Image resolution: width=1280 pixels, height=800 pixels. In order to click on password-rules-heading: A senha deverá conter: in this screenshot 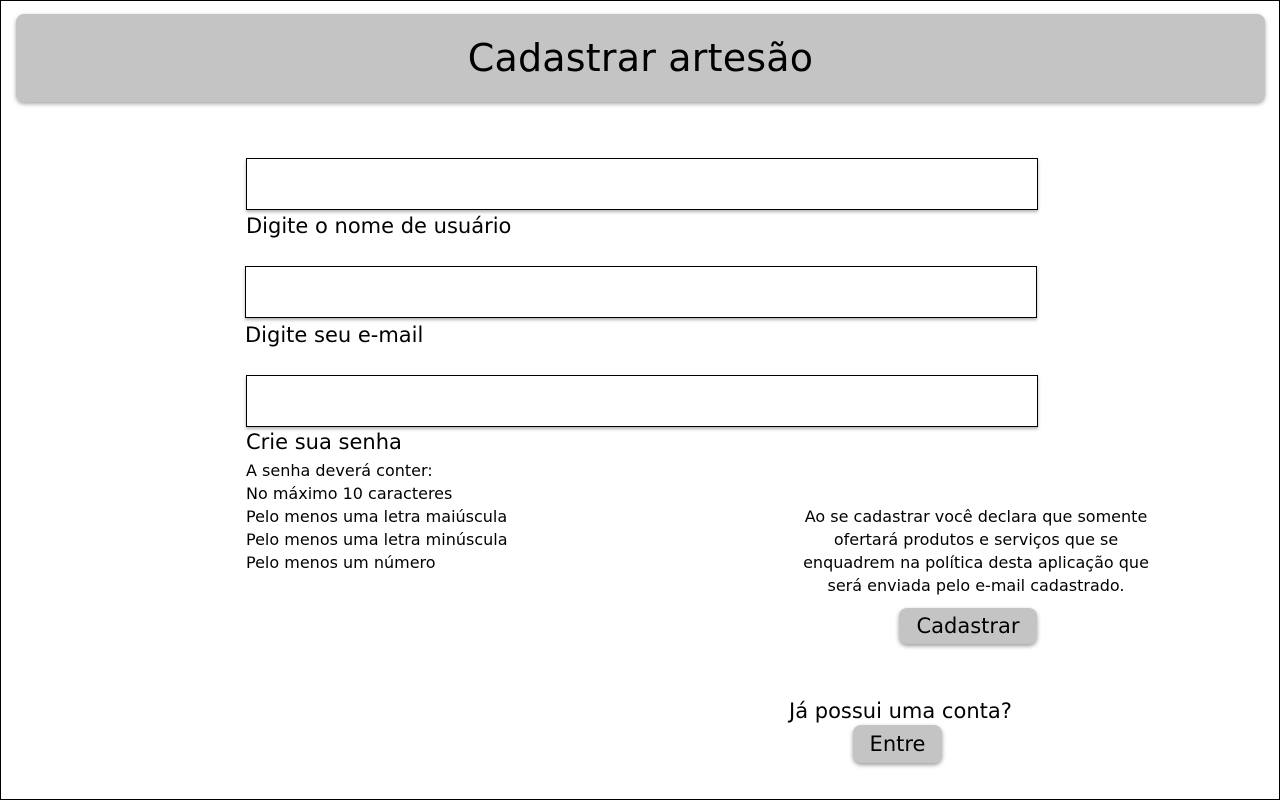, I will do `click(339, 470)`.